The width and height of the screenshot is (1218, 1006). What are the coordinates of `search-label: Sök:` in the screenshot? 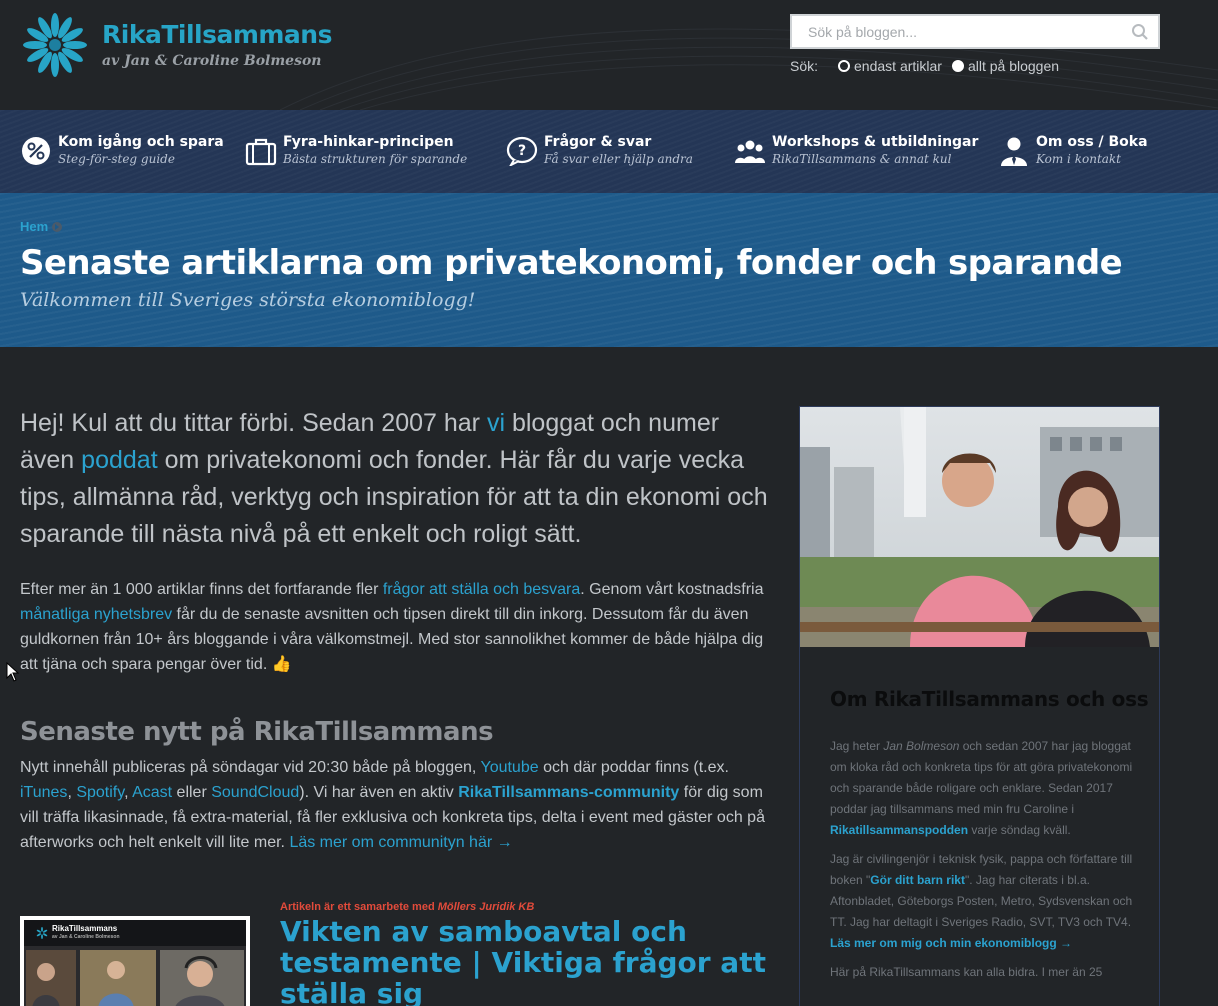 It's located at (804, 66).